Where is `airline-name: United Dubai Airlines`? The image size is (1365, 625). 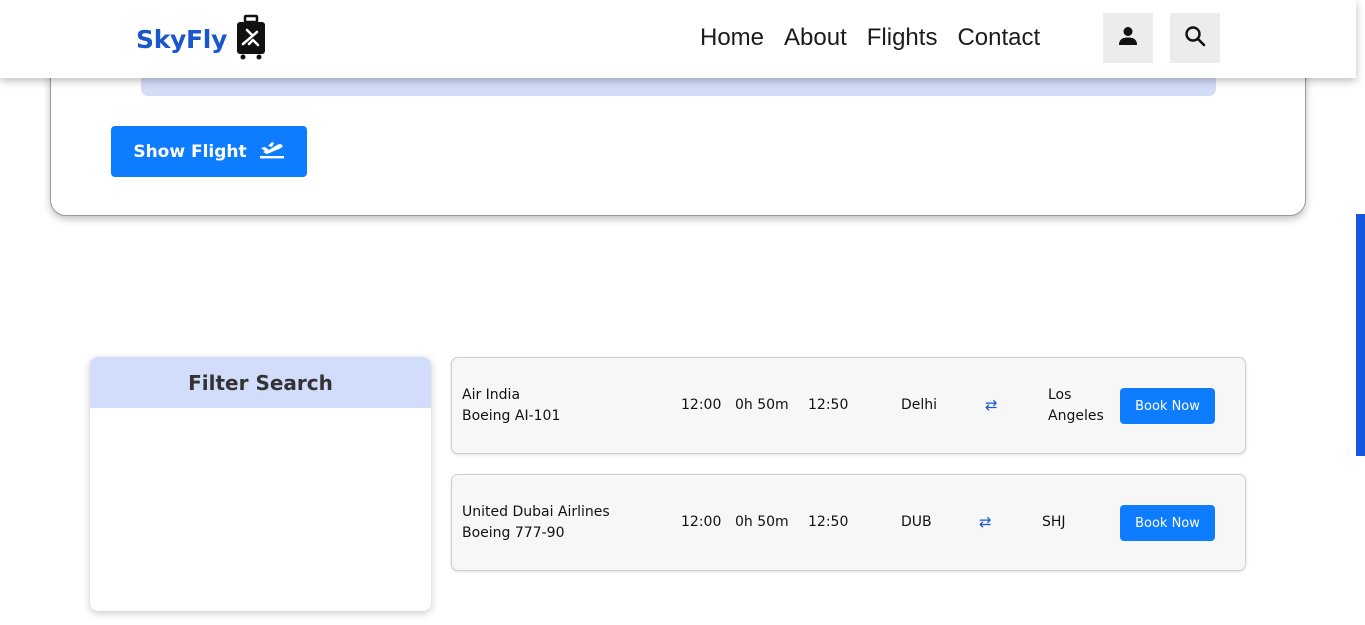
airline-name: United Dubai Airlines is located at coordinates (536, 511).